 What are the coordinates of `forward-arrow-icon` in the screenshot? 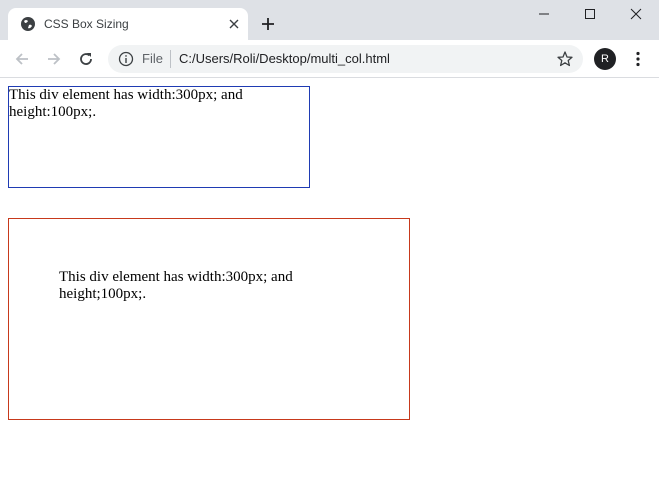 It's located at (54, 59).